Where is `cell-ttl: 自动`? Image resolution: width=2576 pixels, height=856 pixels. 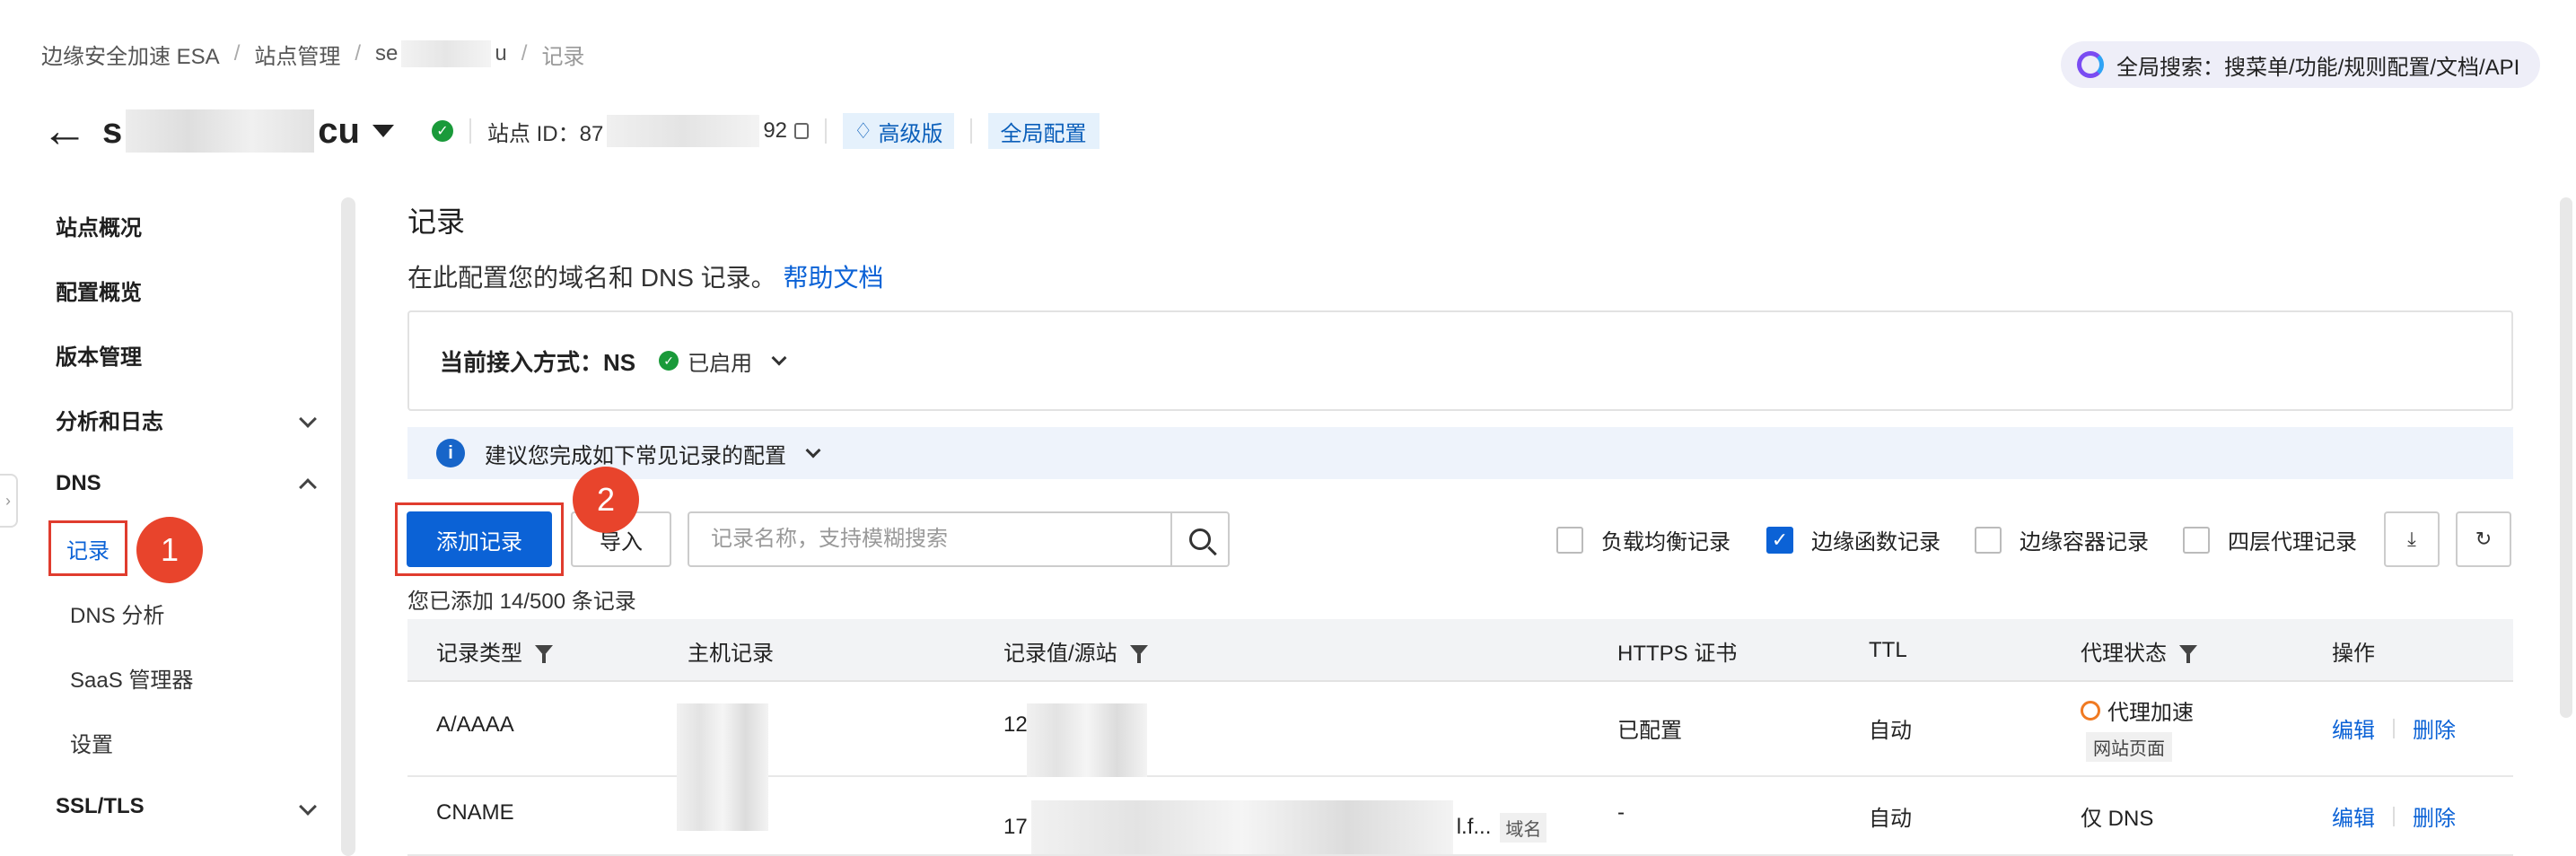
cell-ttl: 自动 is located at coordinates (1890, 731).